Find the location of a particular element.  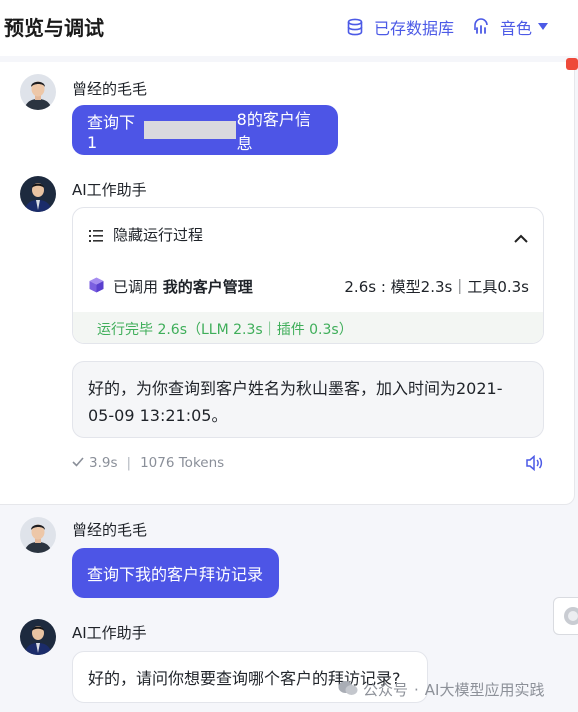

tool-call-label: 已调用 我的客户管理 is located at coordinates (183, 286).